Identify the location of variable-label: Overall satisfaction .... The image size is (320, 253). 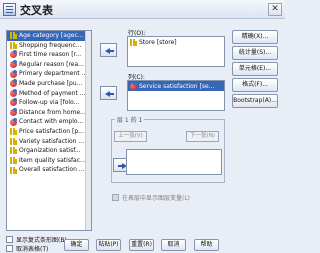
(52, 170).